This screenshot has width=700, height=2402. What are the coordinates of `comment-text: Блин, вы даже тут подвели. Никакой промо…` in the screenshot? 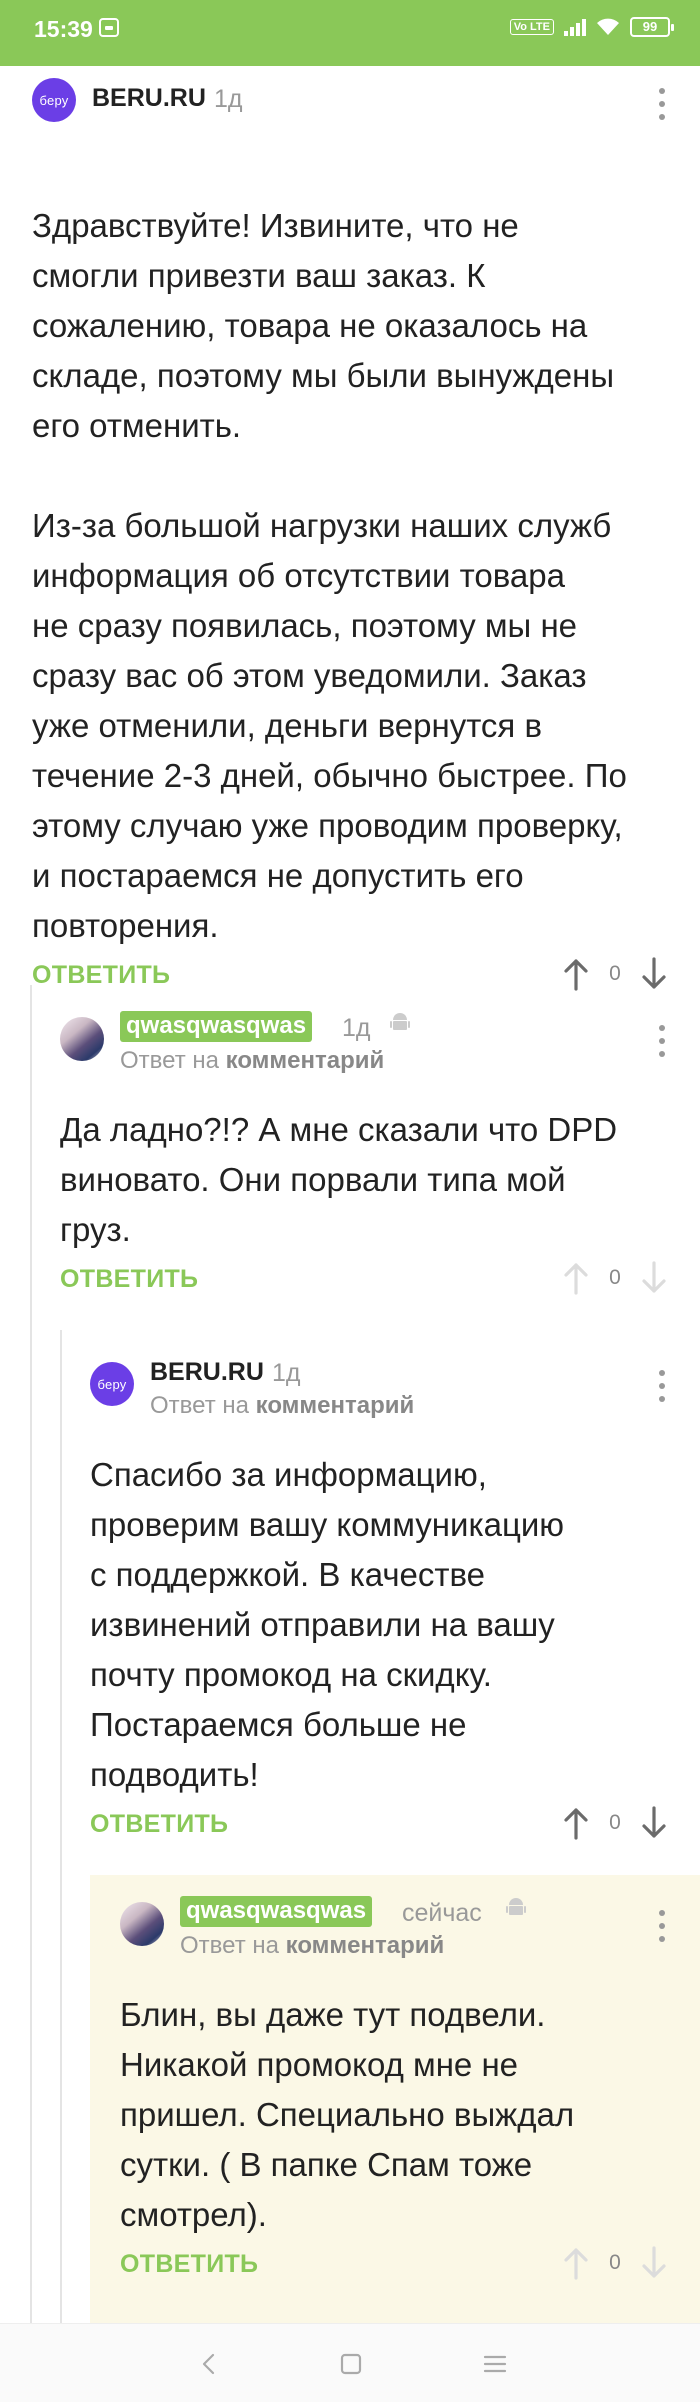 It's located at (347, 2114).